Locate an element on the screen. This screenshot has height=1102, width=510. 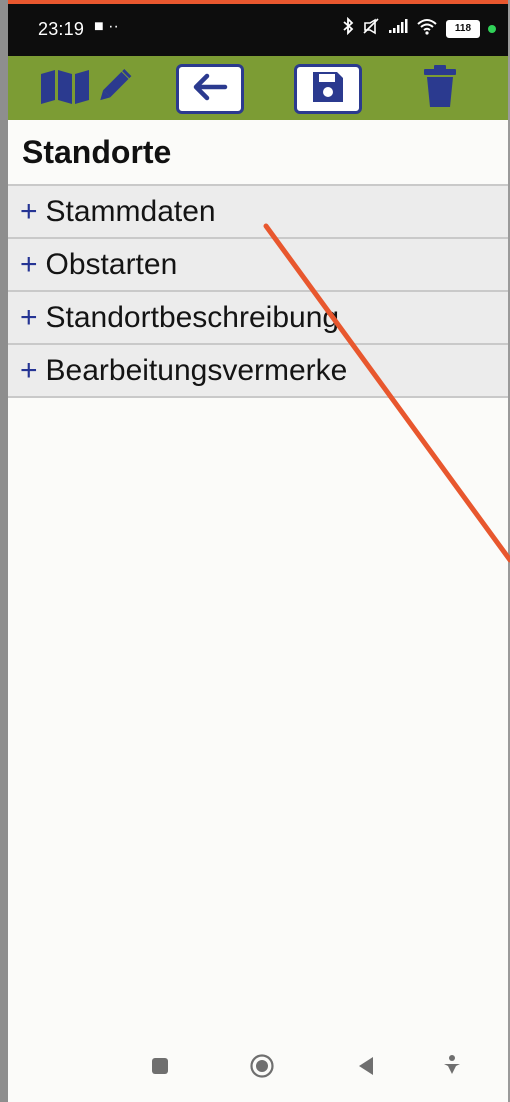
page-title: Standorte is located at coordinates (97, 152).